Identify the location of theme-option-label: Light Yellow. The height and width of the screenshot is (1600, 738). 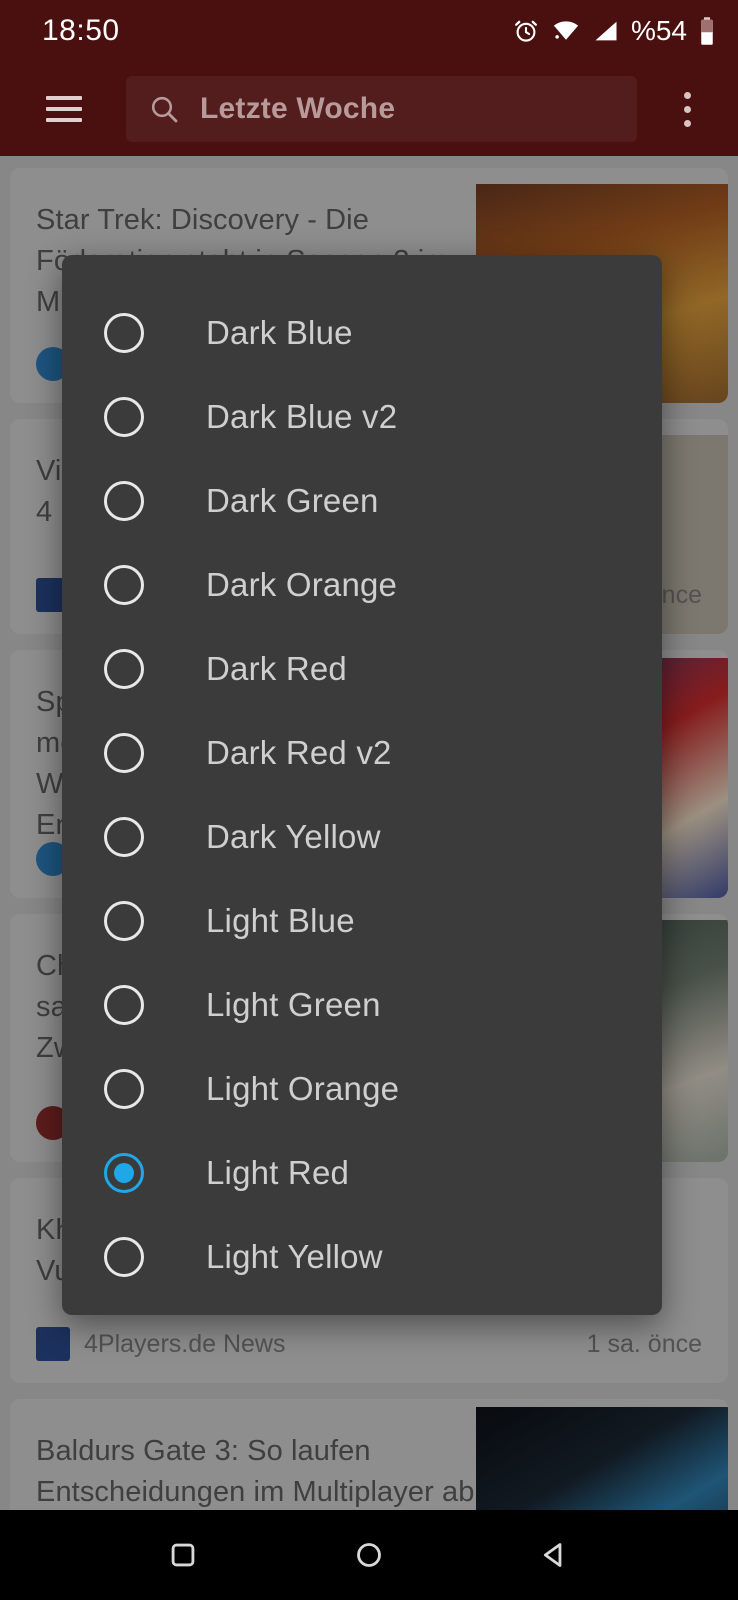
(294, 1256).